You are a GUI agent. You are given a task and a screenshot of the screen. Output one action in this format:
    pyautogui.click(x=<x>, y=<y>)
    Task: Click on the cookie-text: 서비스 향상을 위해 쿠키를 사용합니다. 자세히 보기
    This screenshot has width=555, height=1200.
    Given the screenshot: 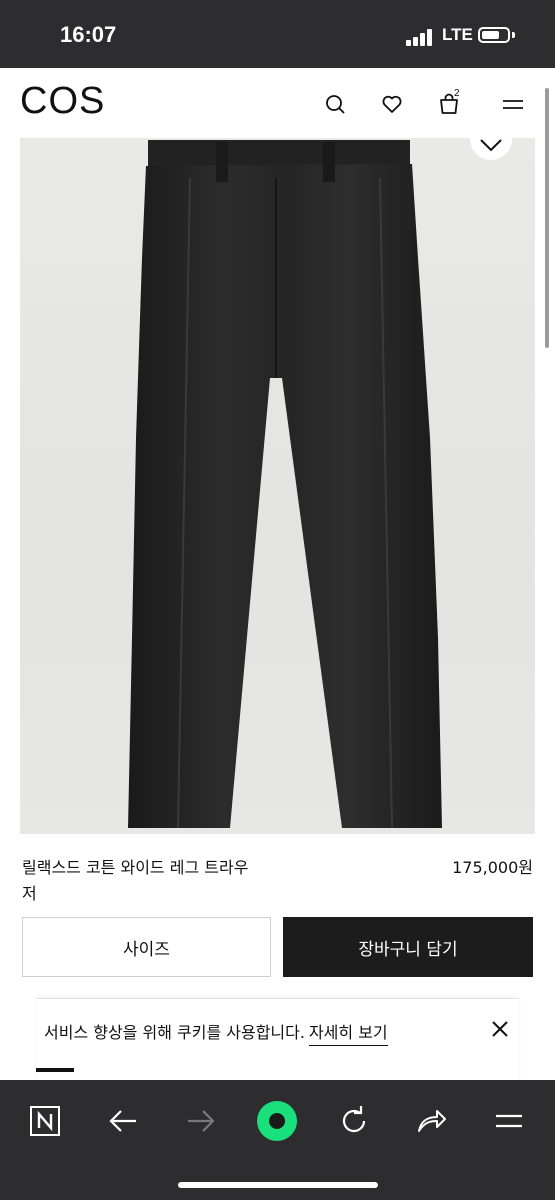 What is the action you would take?
    pyautogui.click(x=216, y=1032)
    